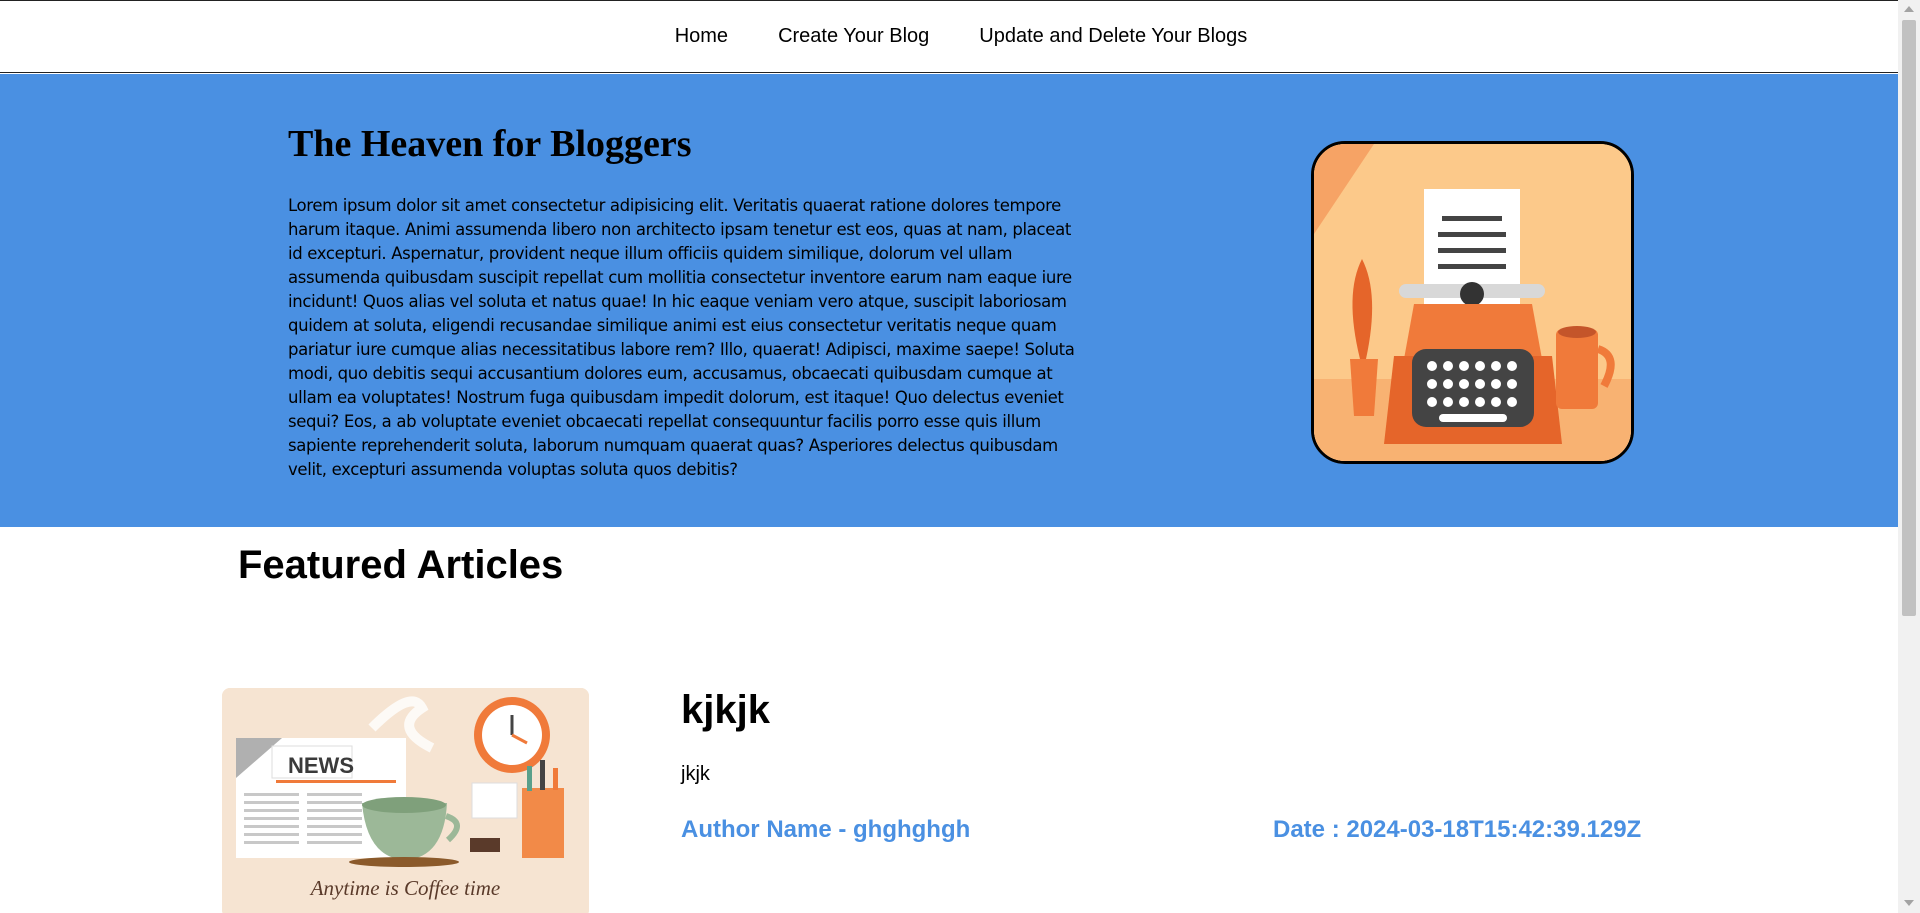  I want to click on article-title: kjkjk, so click(725, 710).